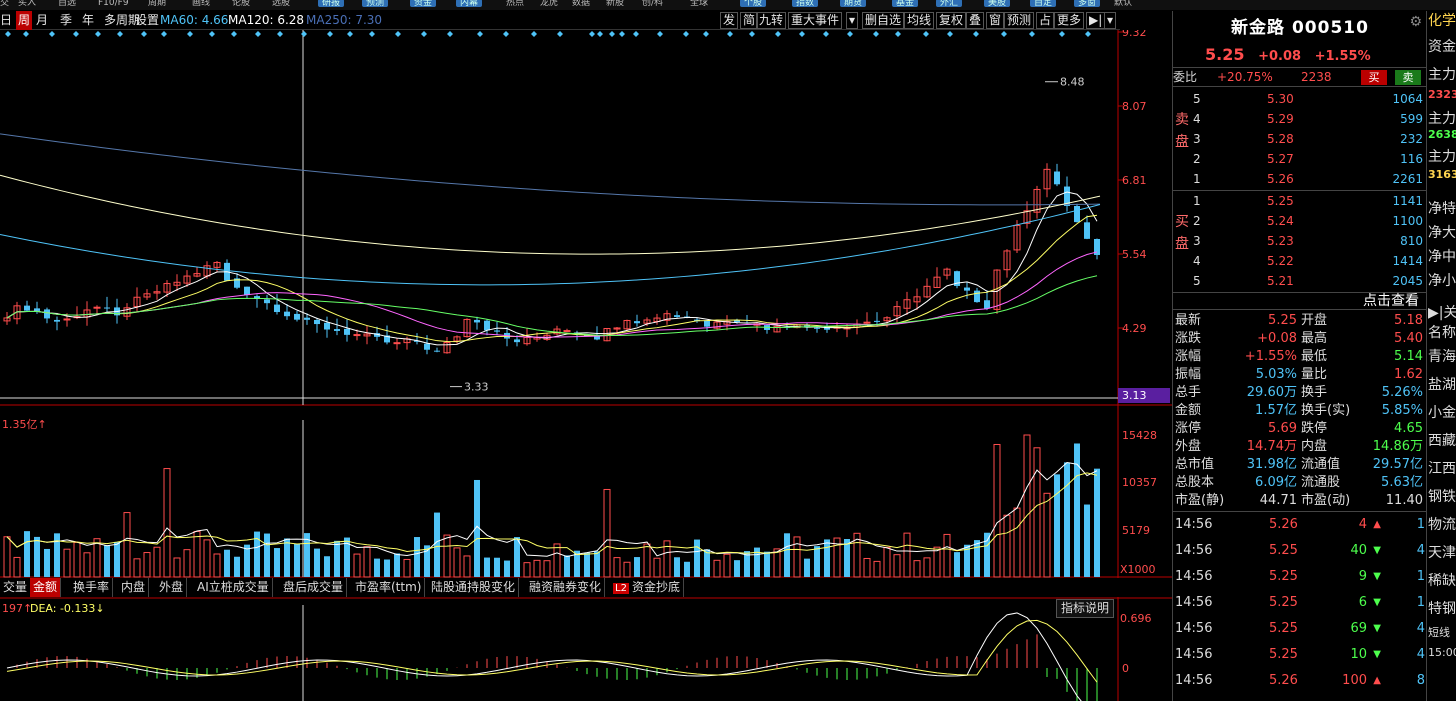 This screenshot has width=1456, height=701. Describe the element at coordinates (1442, 281) in the screenshot. I see `far-right-item: 净小` at that location.